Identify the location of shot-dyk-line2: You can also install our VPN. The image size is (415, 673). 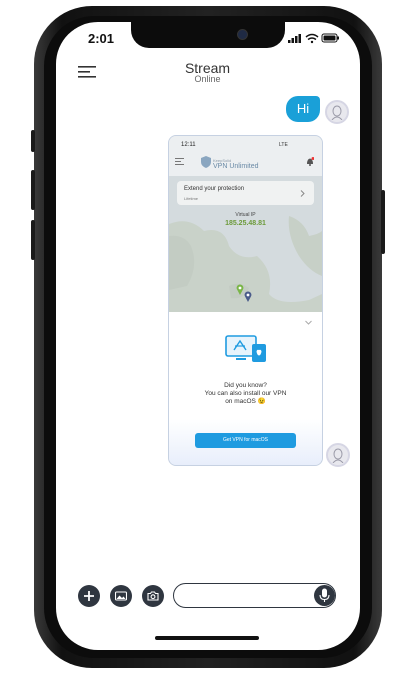
(245, 393).